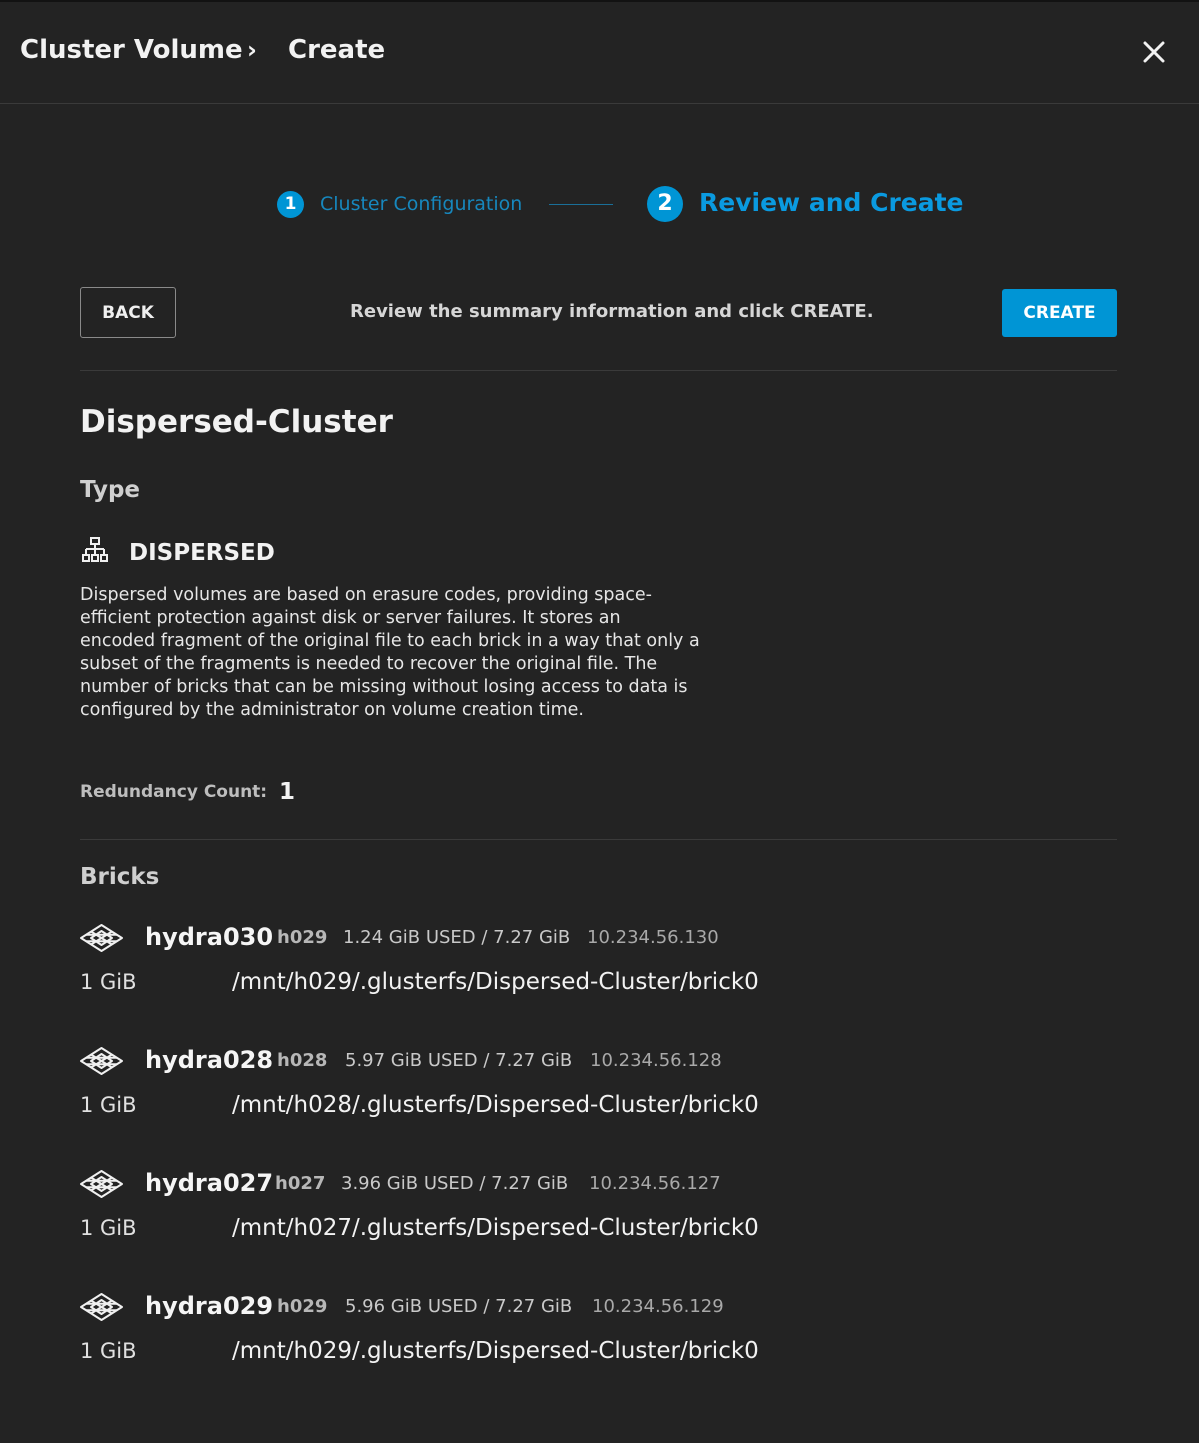  What do you see at coordinates (459, 1060) in the screenshot?
I see `brick-usage: 5.97 GiB USED / 7.27 GiB` at bounding box center [459, 1060].